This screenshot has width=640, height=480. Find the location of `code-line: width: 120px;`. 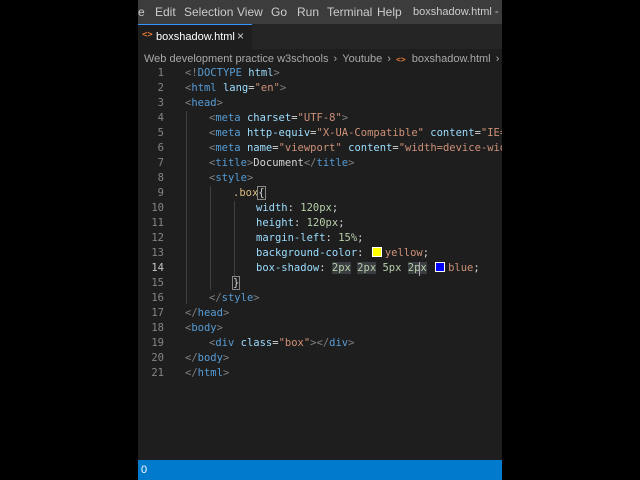

code-line: width: 120px; is located at coordinates (297, 208).